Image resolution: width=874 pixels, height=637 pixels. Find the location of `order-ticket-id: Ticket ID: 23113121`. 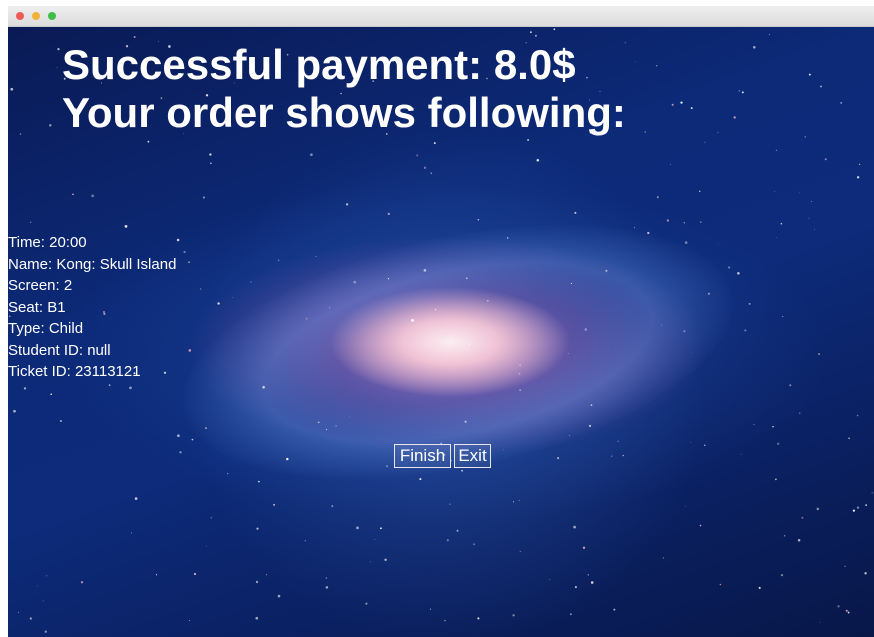

order-ticket-id: Ticket ID: 23113121 is located at coordinates (74, 371).